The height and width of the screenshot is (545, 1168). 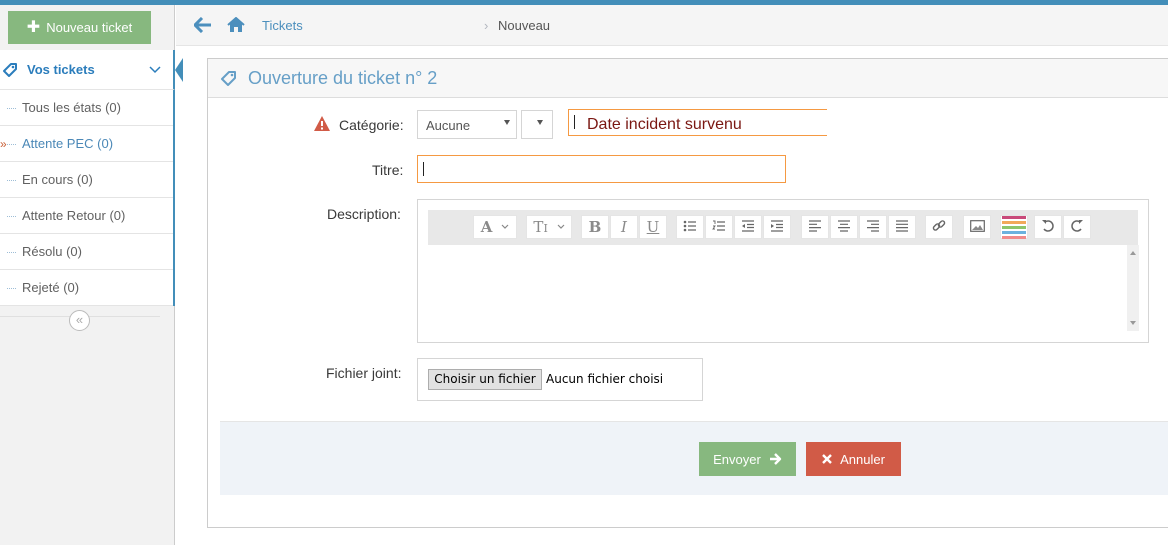 I want to click on categorie-selected-value: Aucune, so click(x=448, y=125).